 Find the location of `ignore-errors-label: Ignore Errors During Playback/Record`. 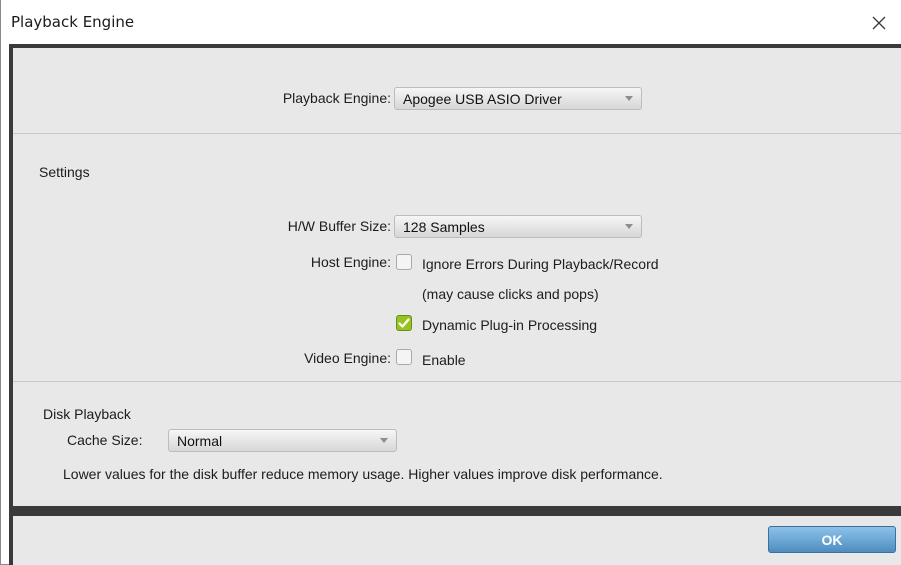

ignore-errors-label: Ignore Errors During Playback/Record is located at coordinates (540, 264).